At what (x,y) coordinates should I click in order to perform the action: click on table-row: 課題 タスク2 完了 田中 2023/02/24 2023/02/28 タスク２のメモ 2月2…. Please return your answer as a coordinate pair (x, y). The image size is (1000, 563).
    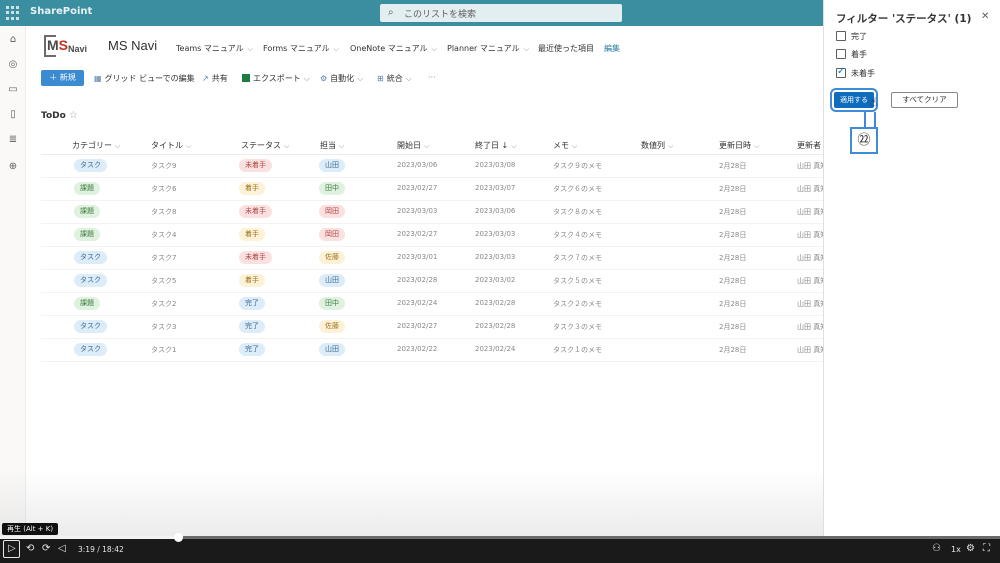
    Looking at the image, I should click on (434, 304).